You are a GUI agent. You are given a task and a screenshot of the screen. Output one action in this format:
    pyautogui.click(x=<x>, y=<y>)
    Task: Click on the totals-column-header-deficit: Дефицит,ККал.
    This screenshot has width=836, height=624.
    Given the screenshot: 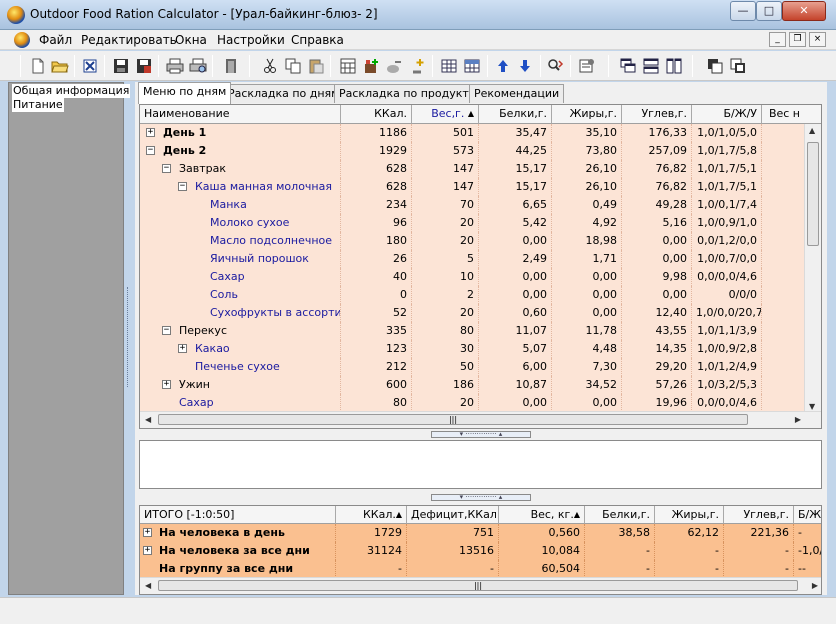 What is the action you would take?
    pyautogui.click(x=453, y=515)
    